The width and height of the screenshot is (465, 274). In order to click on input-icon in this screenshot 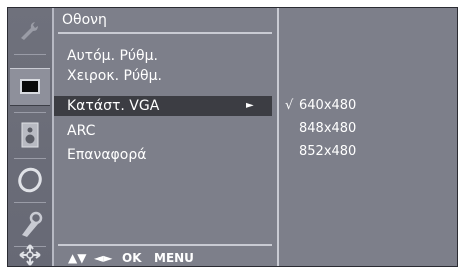, I will do `click(30, 255)`.